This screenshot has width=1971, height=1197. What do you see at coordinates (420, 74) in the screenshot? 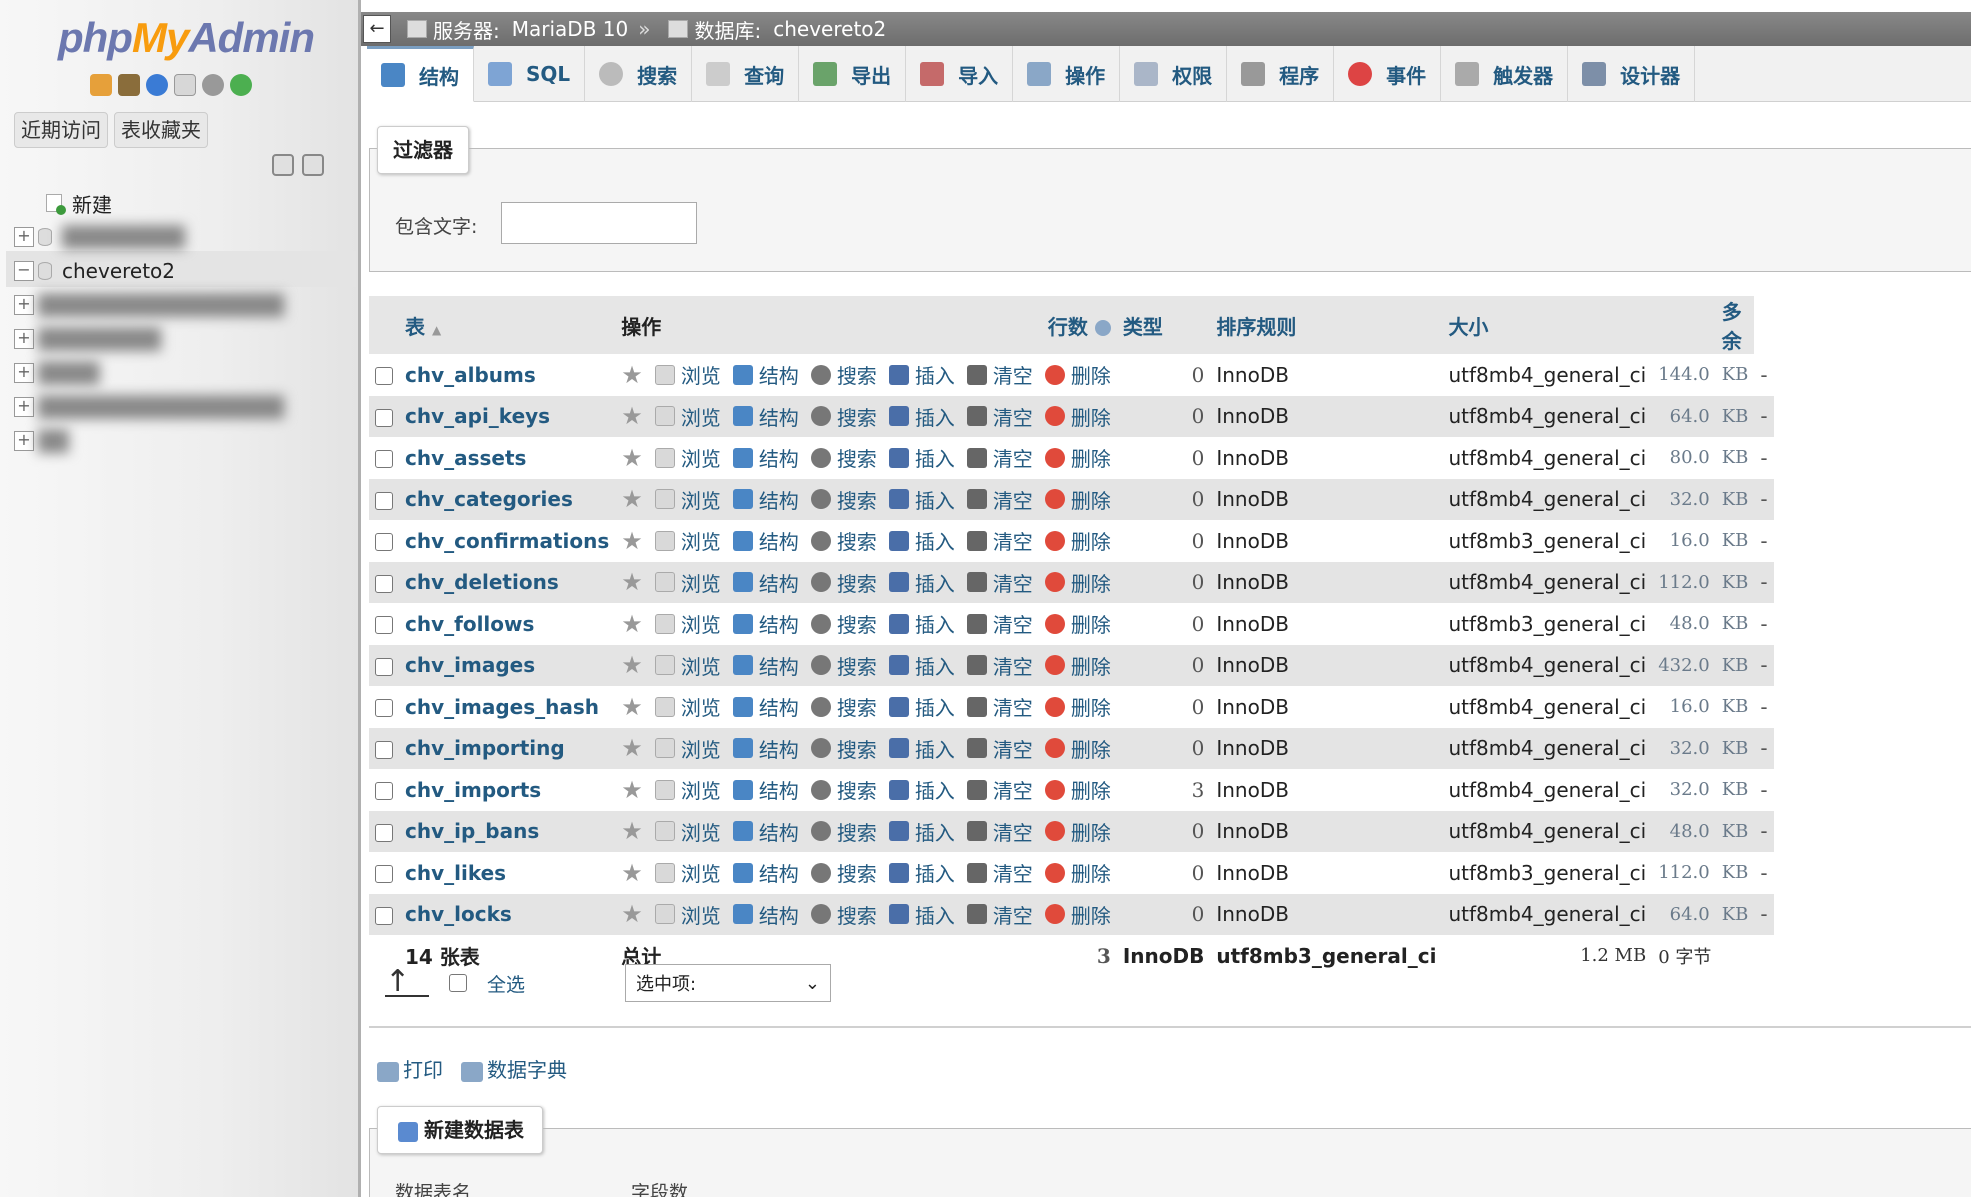
I see `tab-structure: 结构` at bounding box center [420, 74].